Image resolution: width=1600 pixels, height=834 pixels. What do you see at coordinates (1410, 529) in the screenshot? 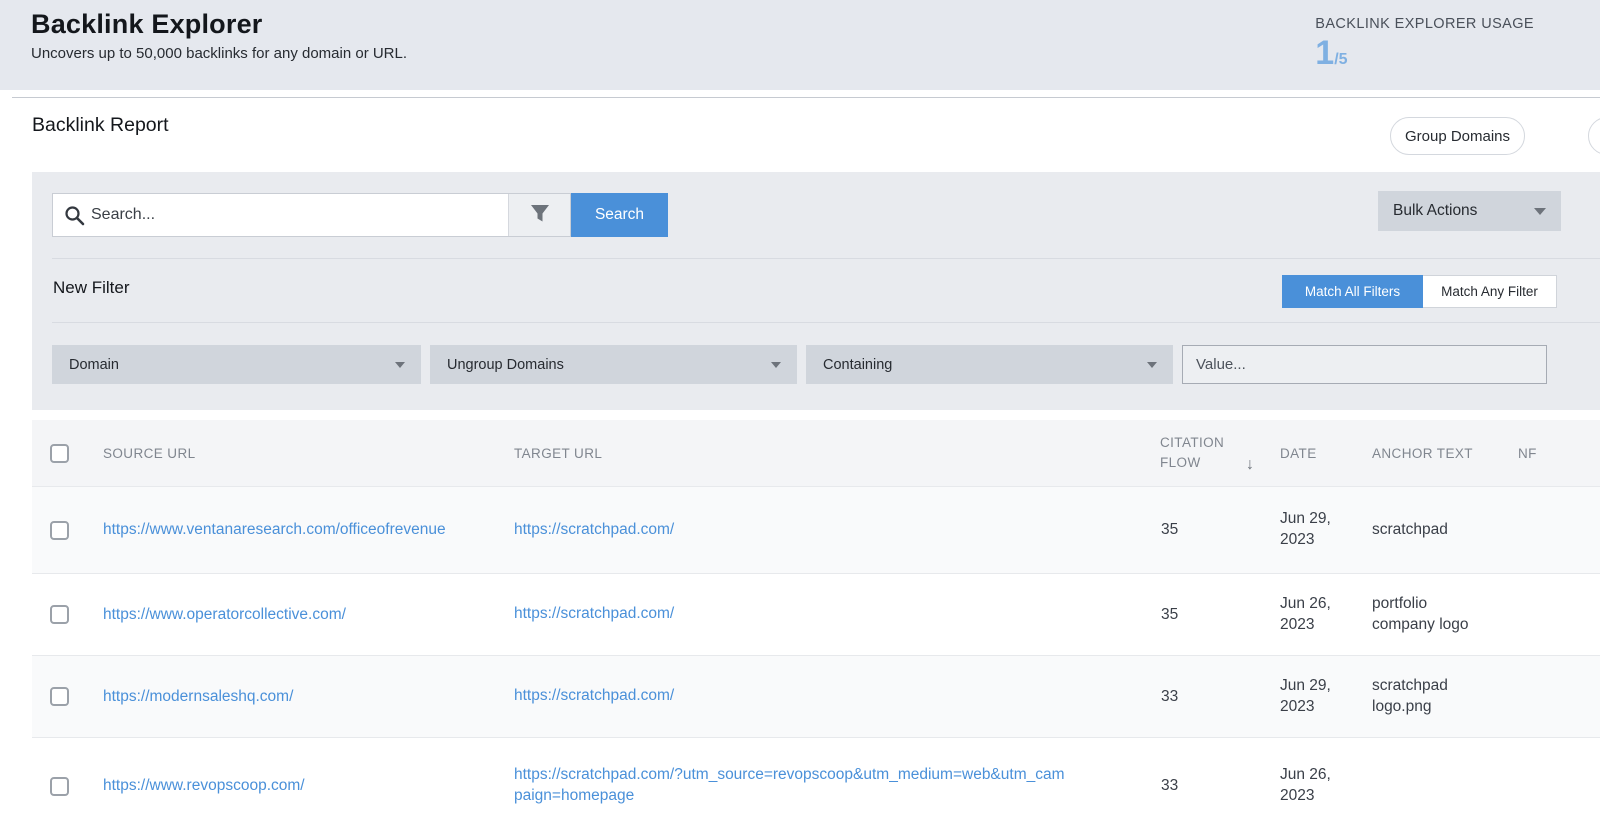
I see `anchor-text-value: scratchpad` at bounding box center [1410, 529].